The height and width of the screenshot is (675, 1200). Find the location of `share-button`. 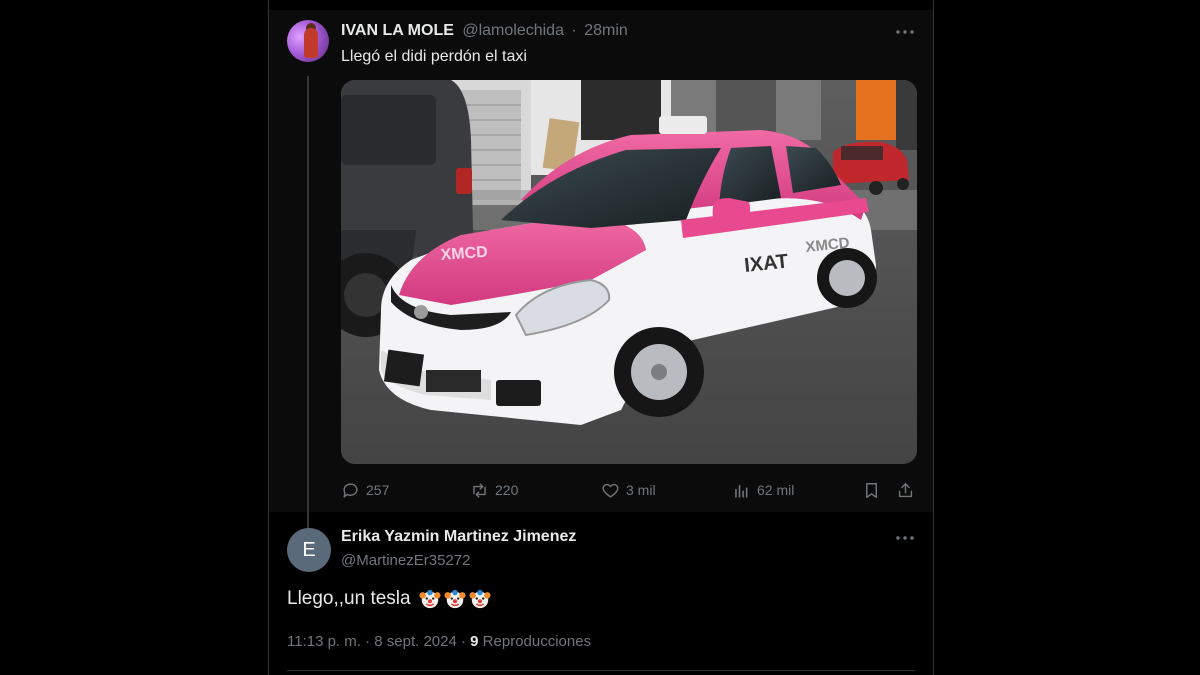

share-button is located at coordinates (908, 490).